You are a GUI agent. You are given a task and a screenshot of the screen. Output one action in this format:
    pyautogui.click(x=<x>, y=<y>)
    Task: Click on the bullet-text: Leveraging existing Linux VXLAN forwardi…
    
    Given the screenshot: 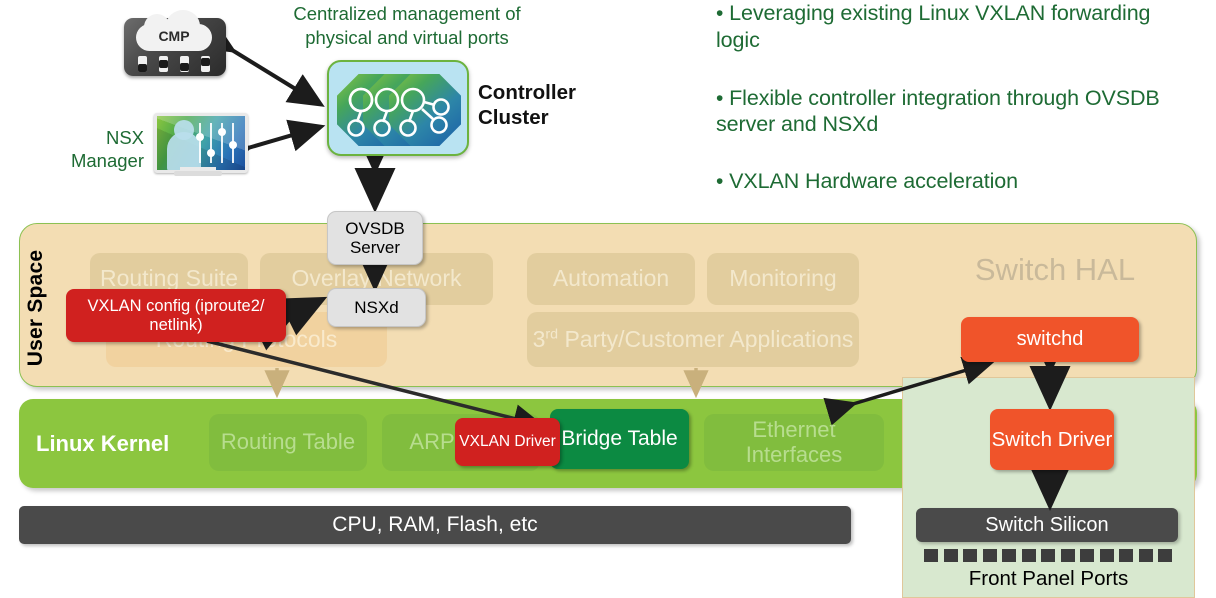 What is the action you would take?
    pyautogui.click(x=933, y=26)
    